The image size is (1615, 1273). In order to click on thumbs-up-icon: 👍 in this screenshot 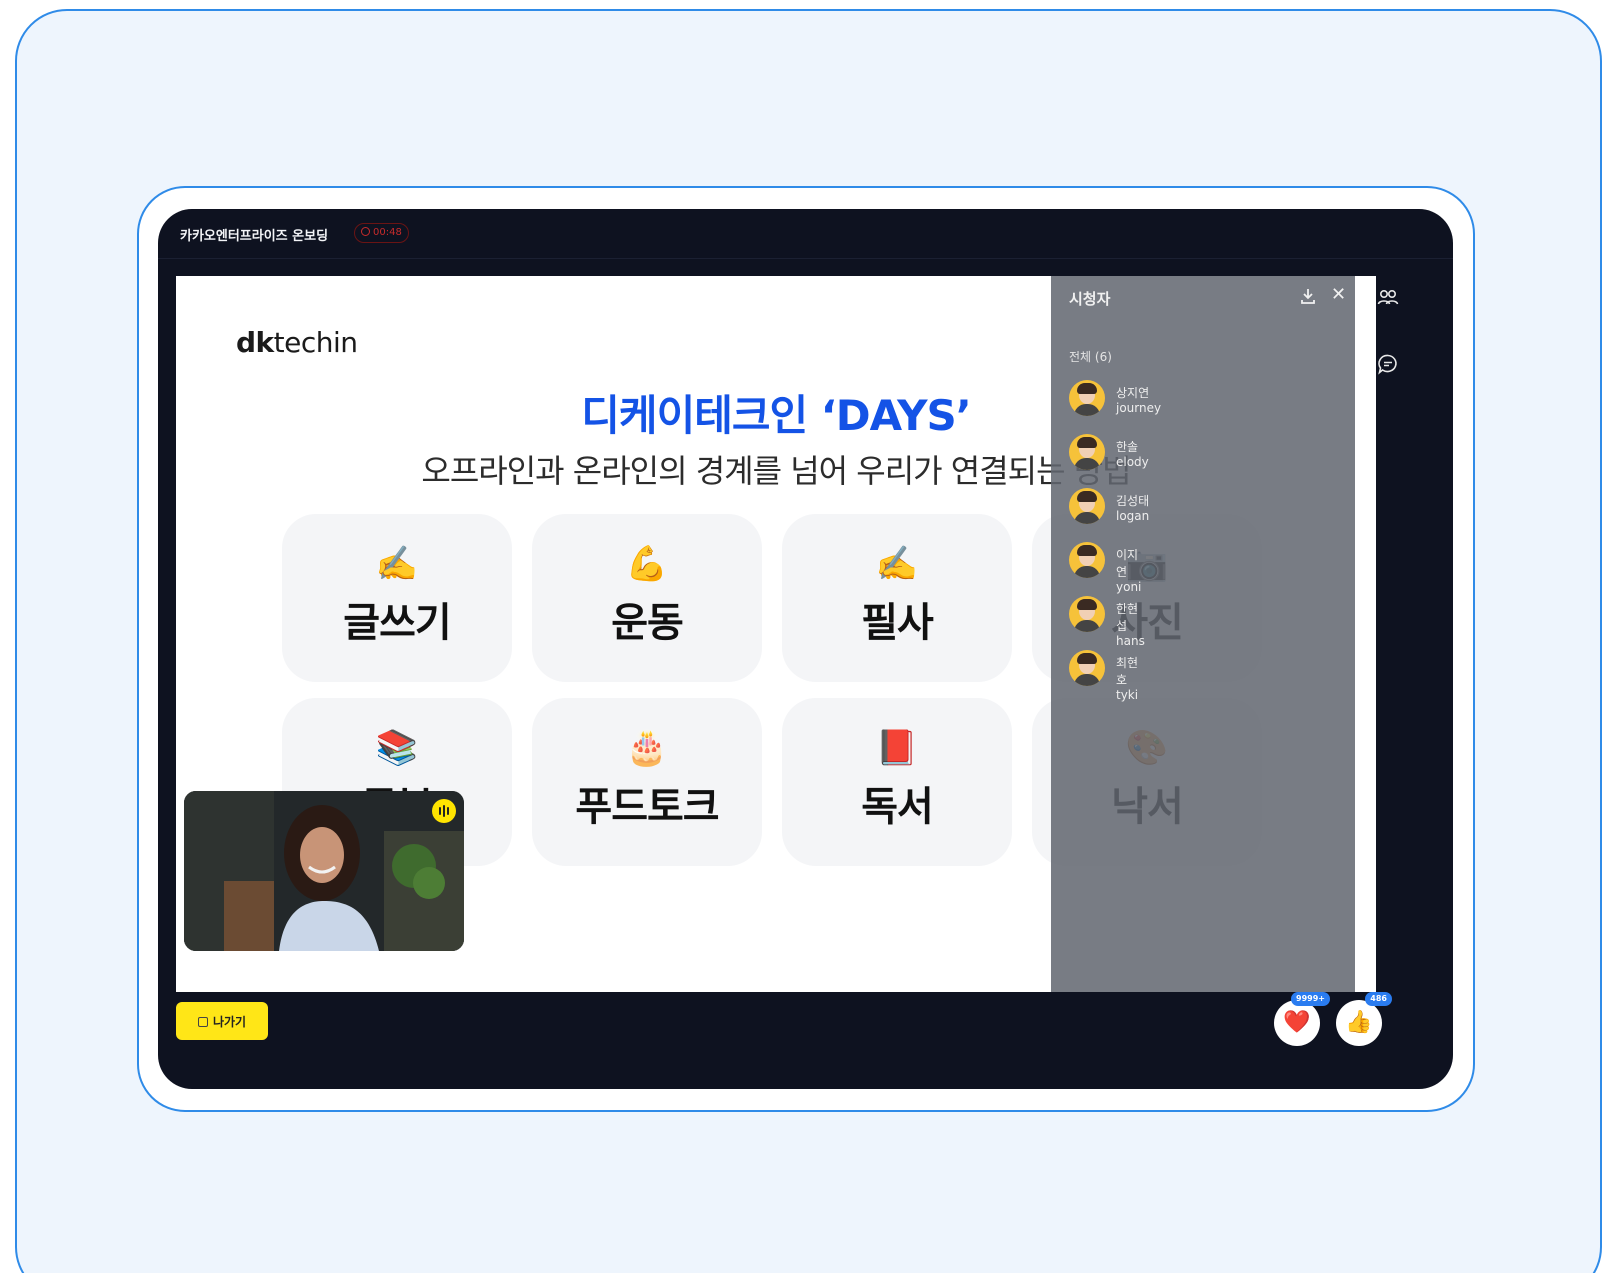, I will do `click(1359, 1022)`.